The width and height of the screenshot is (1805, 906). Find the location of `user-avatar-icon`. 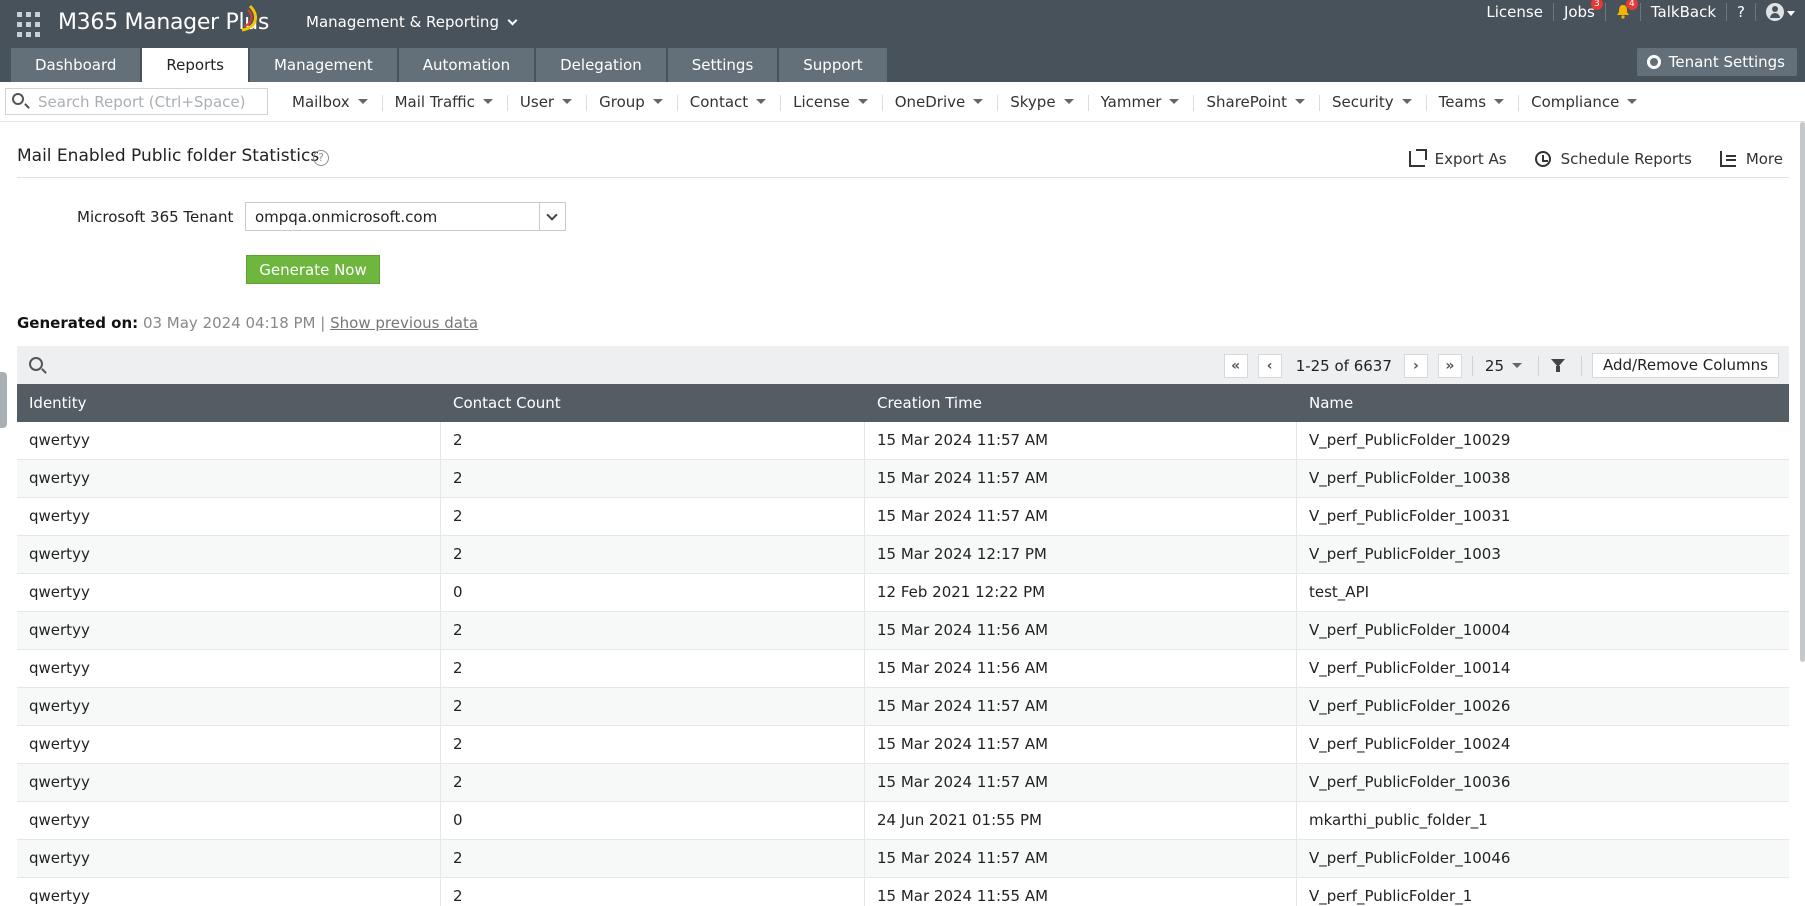

user-avatar-icon is located at coordinates (1775, 12).